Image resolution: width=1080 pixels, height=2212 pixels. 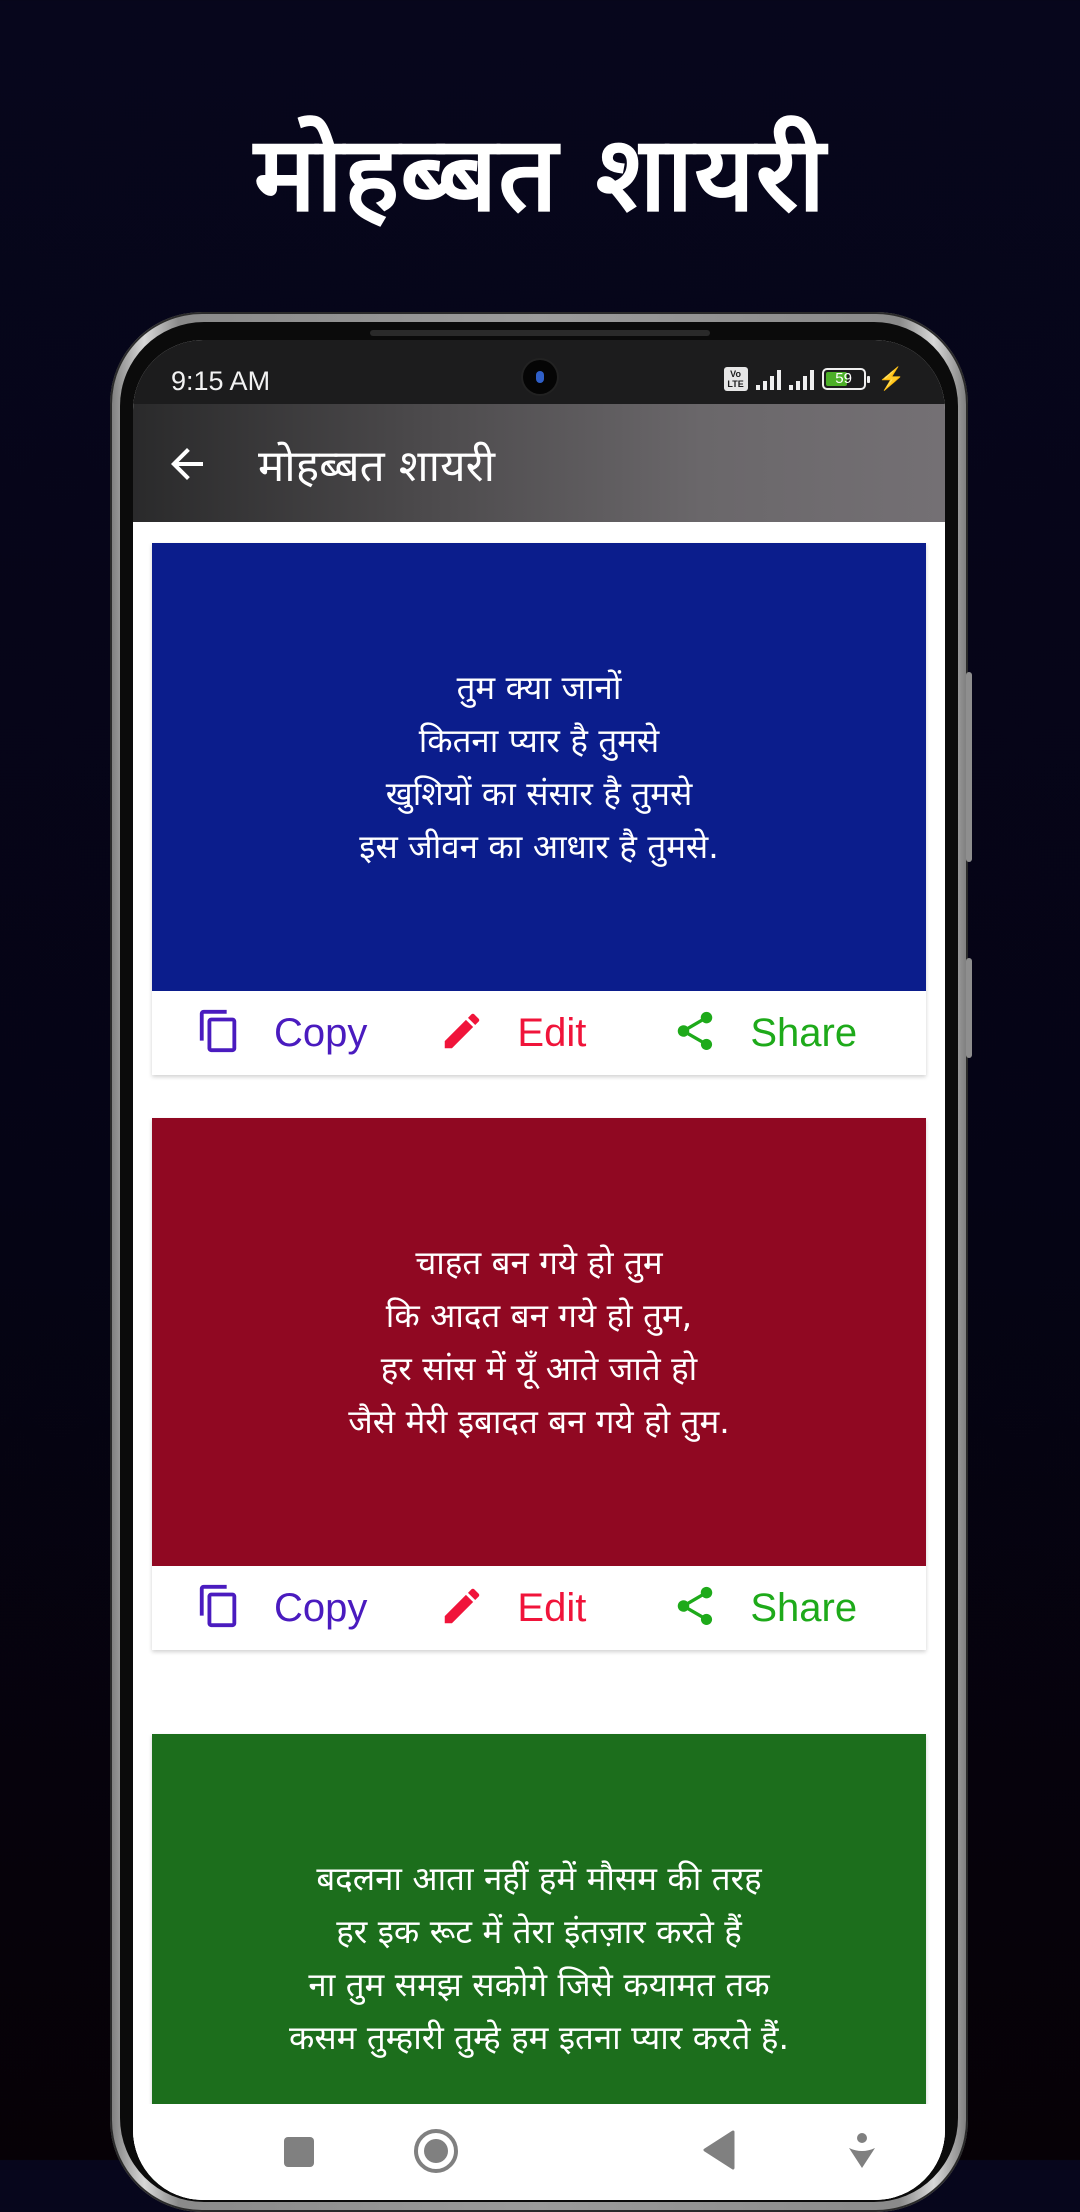 I want to click on signal-icon-sim1, so click(x=768, y=379).